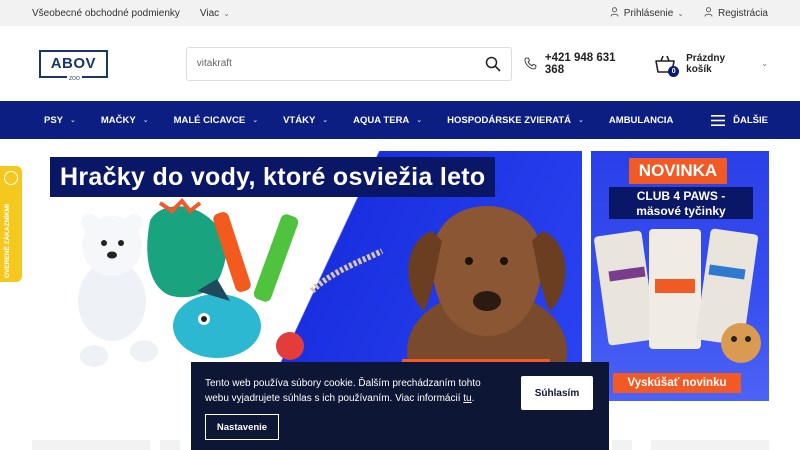 The height and width of the screenshot is (450, 800). I want to click on login-label: Prihlásenie, so click(648, 13).